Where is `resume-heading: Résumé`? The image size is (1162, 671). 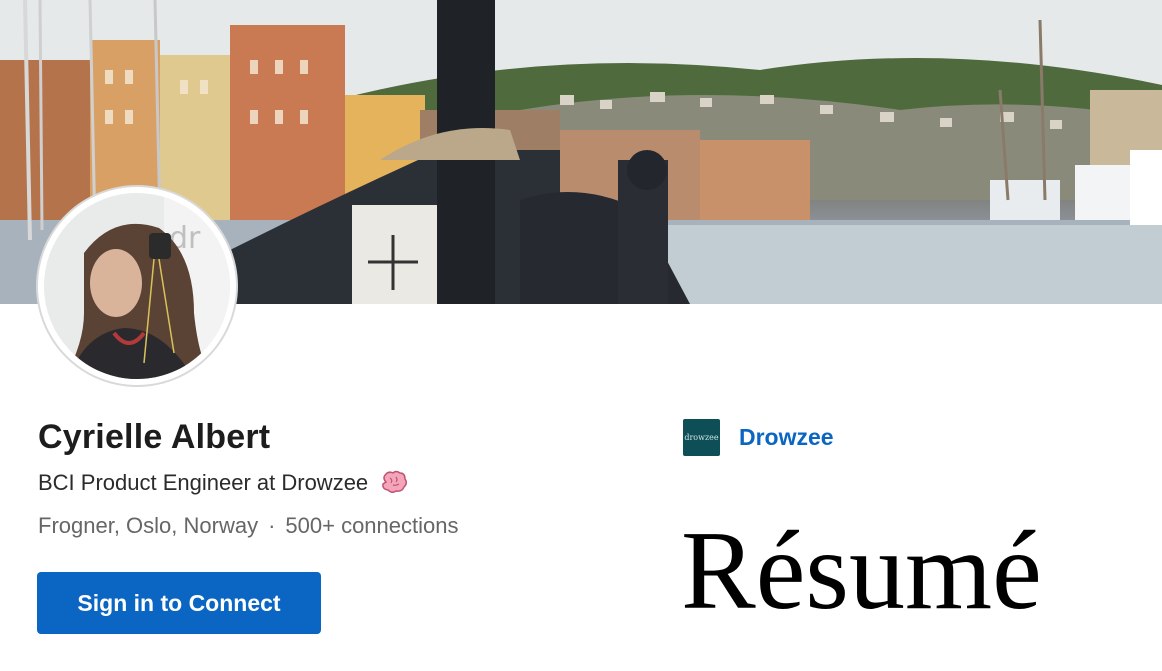 resume-heading: Résumé is located at coordinates (861, 571).